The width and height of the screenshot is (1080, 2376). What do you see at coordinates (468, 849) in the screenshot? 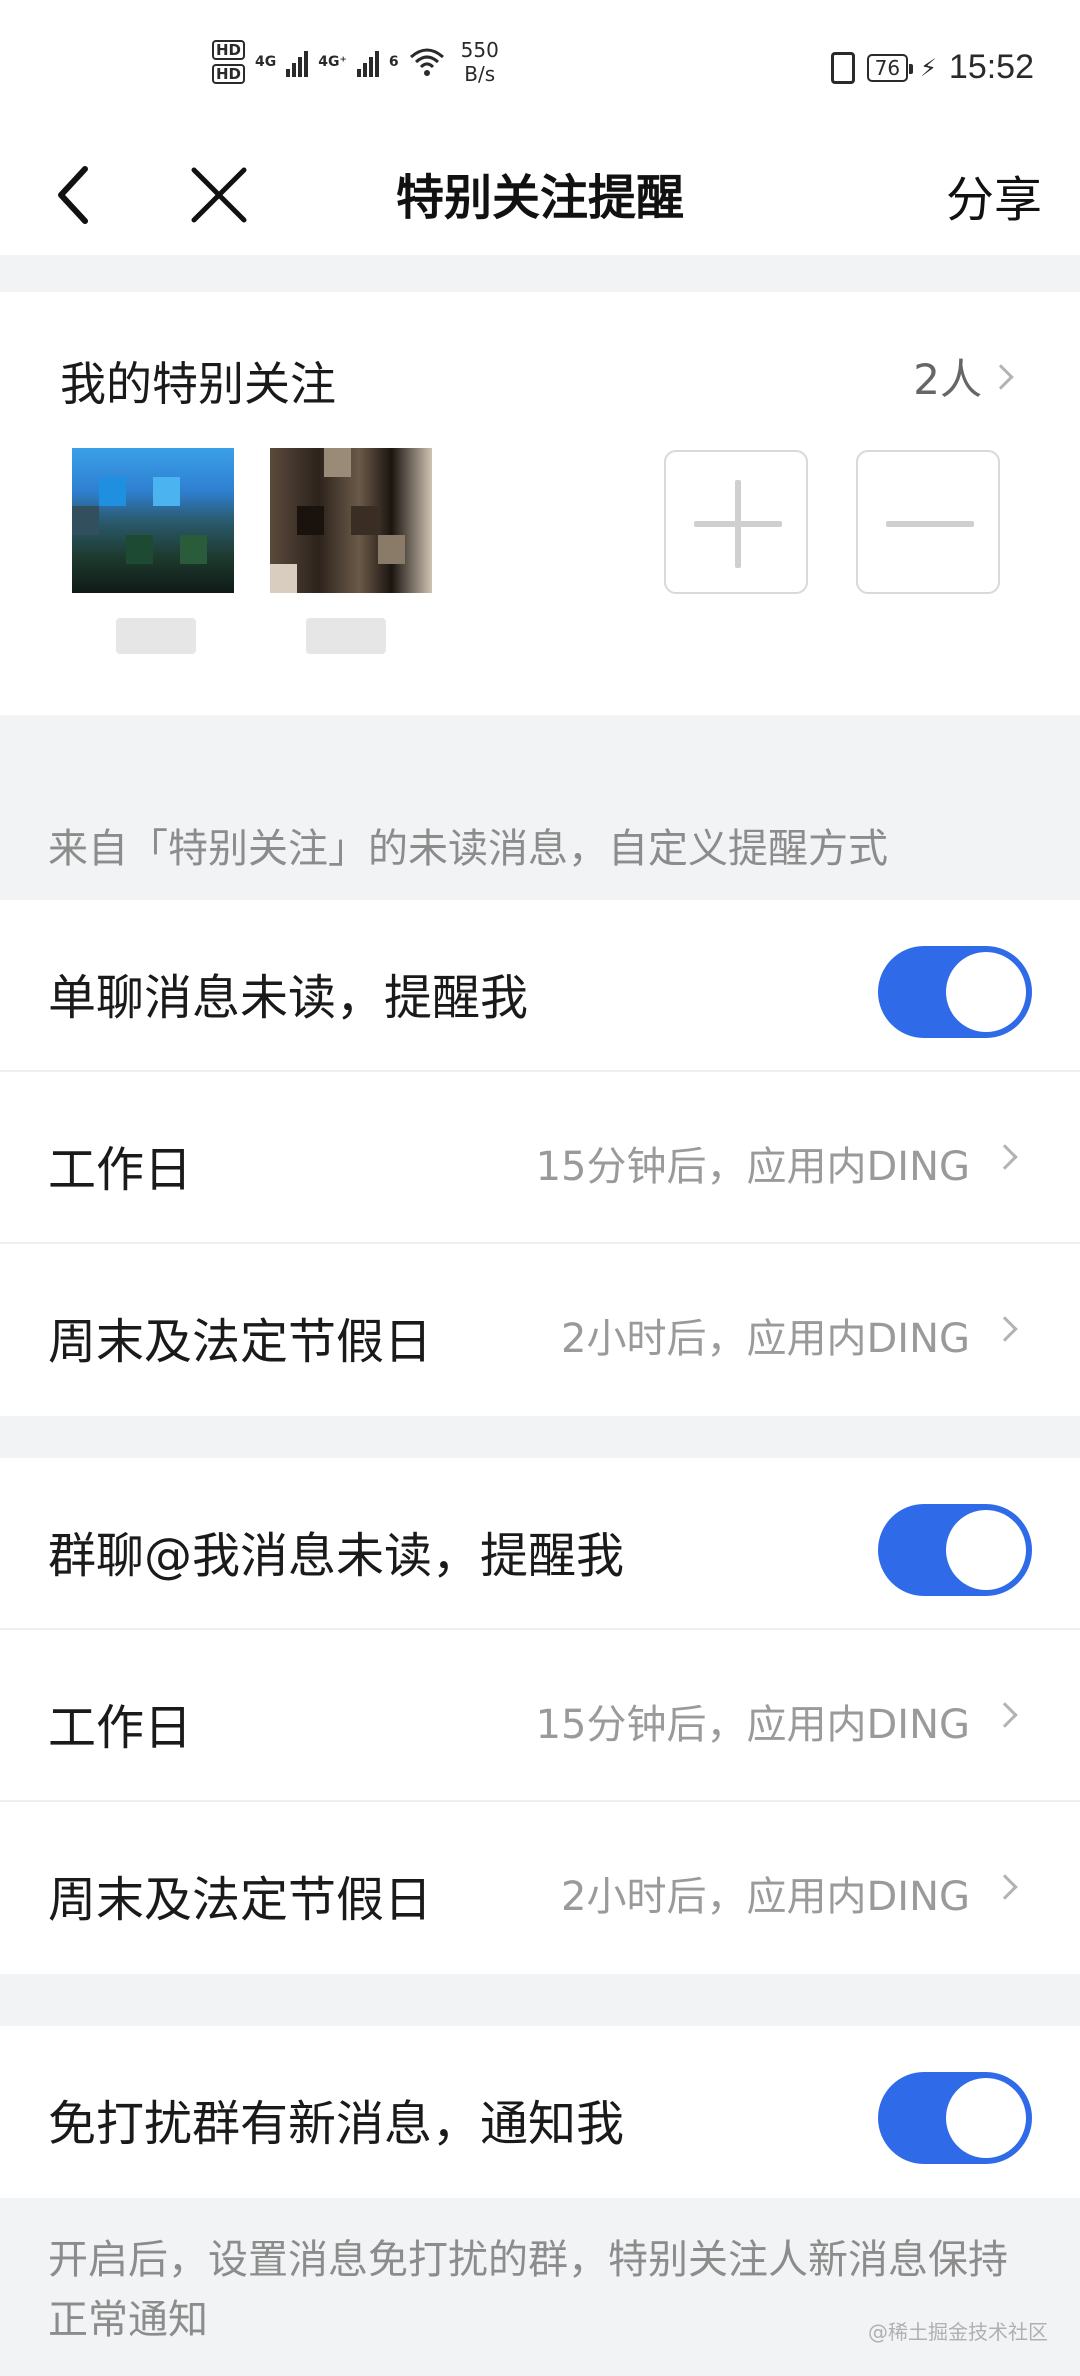
I see `section-note: 来自「特别关注」的未读消息，自定义提醒方式` at bounding box center [468, 849].